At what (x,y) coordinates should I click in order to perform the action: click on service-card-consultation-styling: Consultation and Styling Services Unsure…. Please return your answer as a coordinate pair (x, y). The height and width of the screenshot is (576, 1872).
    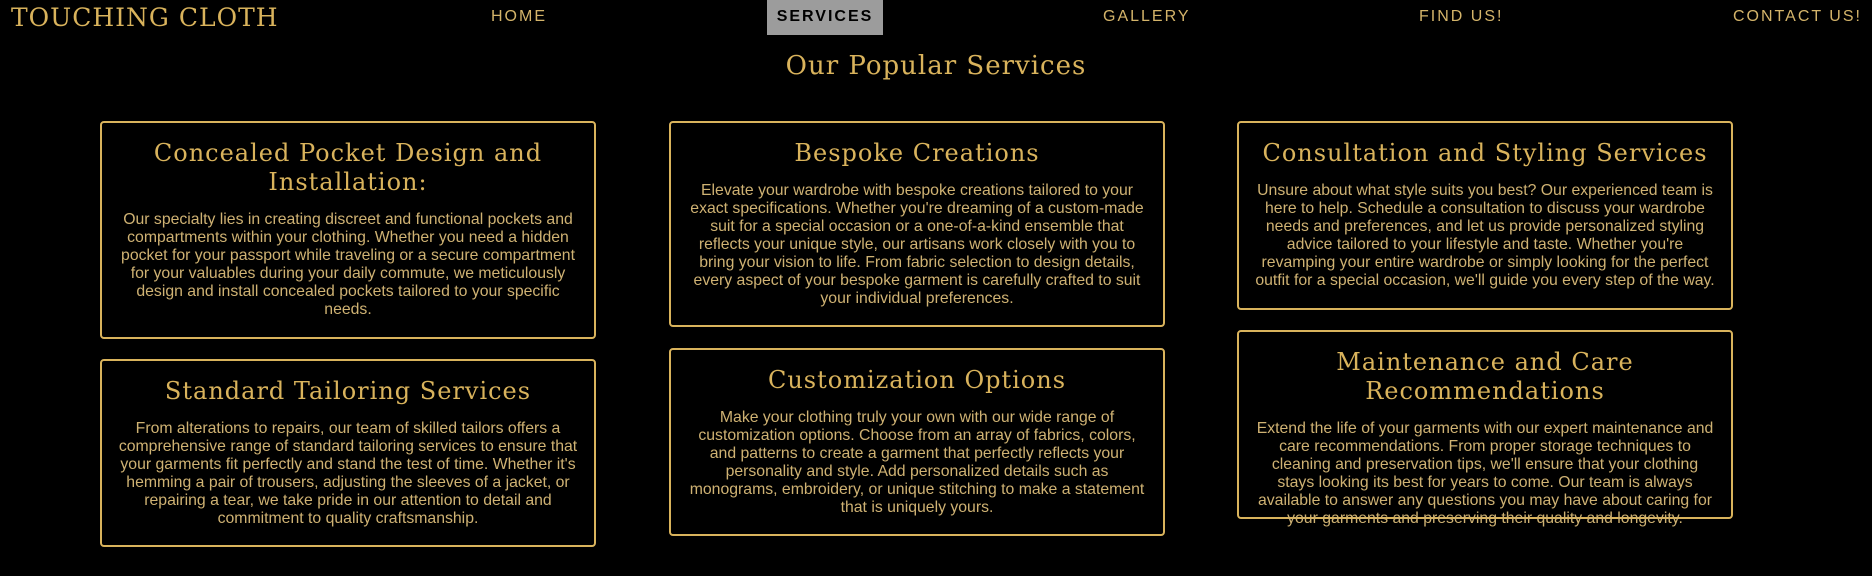
    Looking at the image, I should click on (1485, 215).